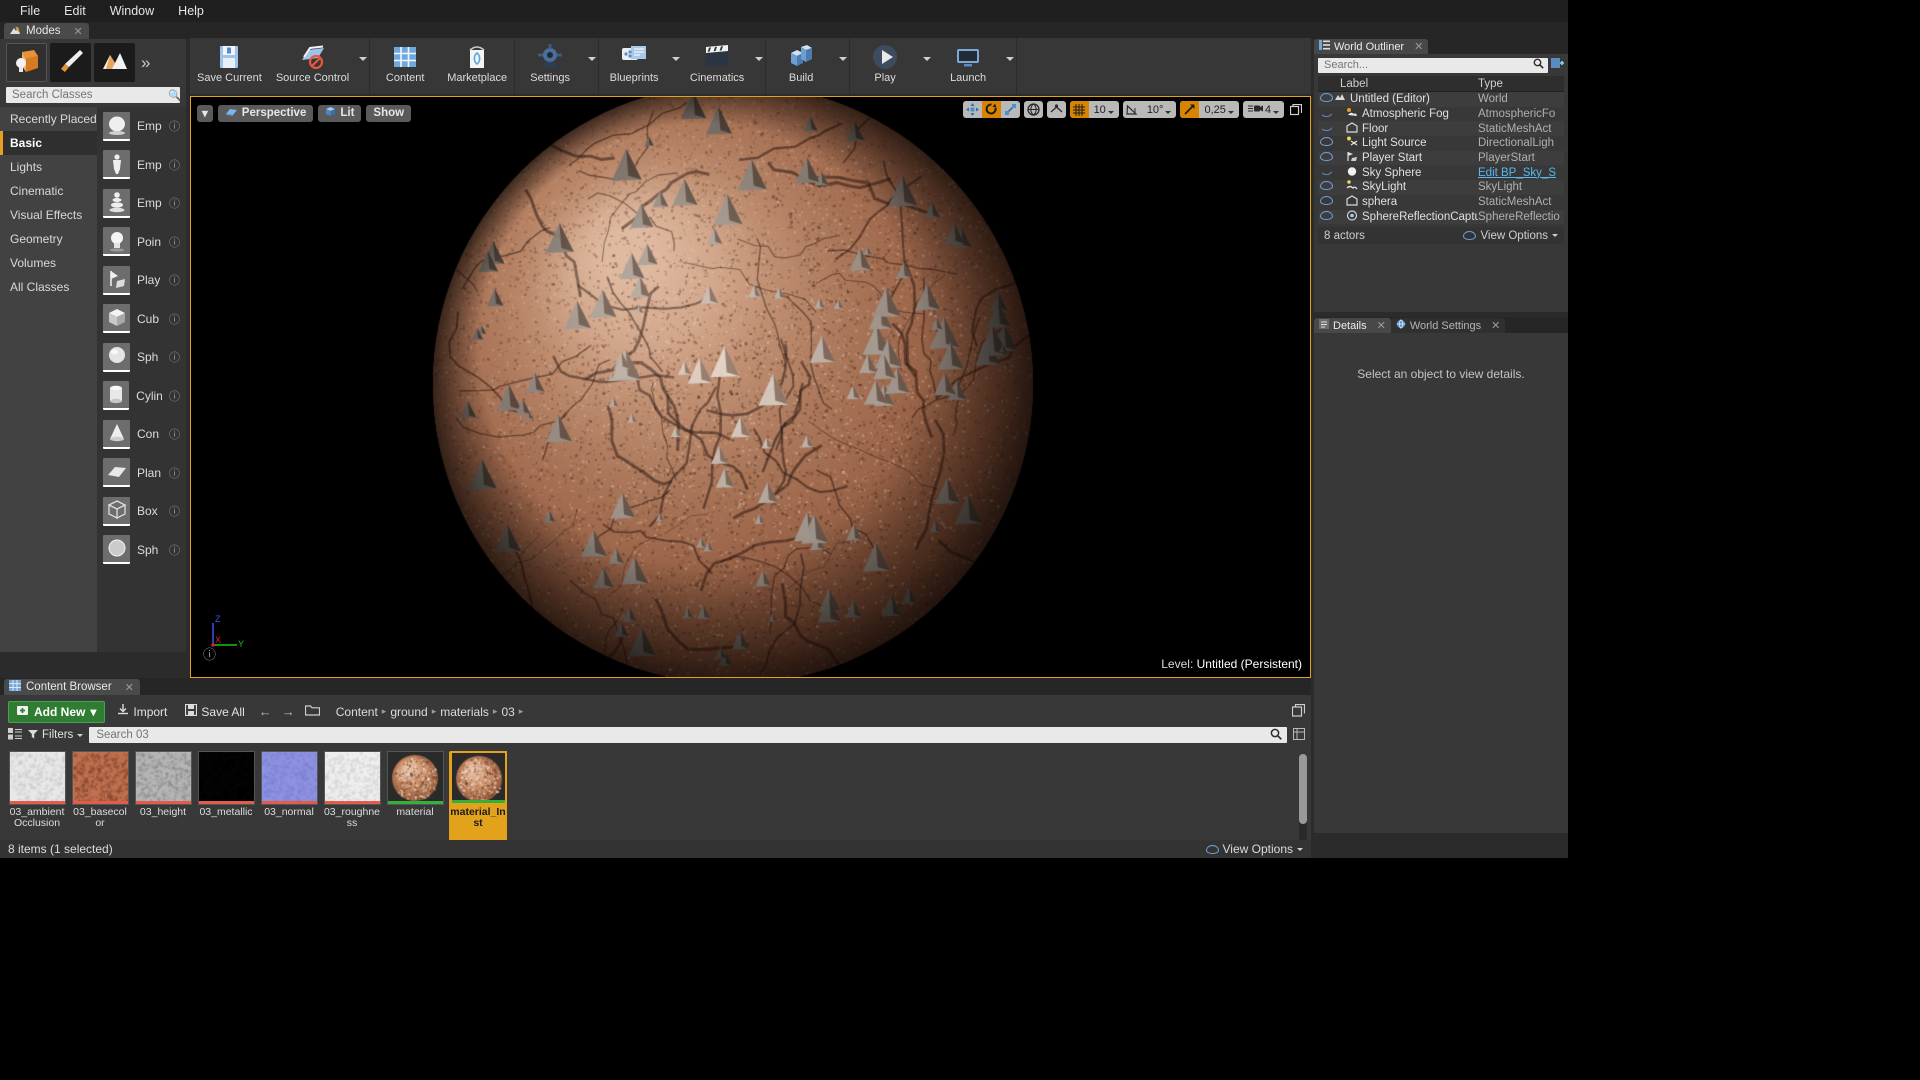 The height and width of the screenshot is (1080, 1920). Describe the element at coordinates (1427, 65) in the screenshot. I see `outliner-search-input` at that location.